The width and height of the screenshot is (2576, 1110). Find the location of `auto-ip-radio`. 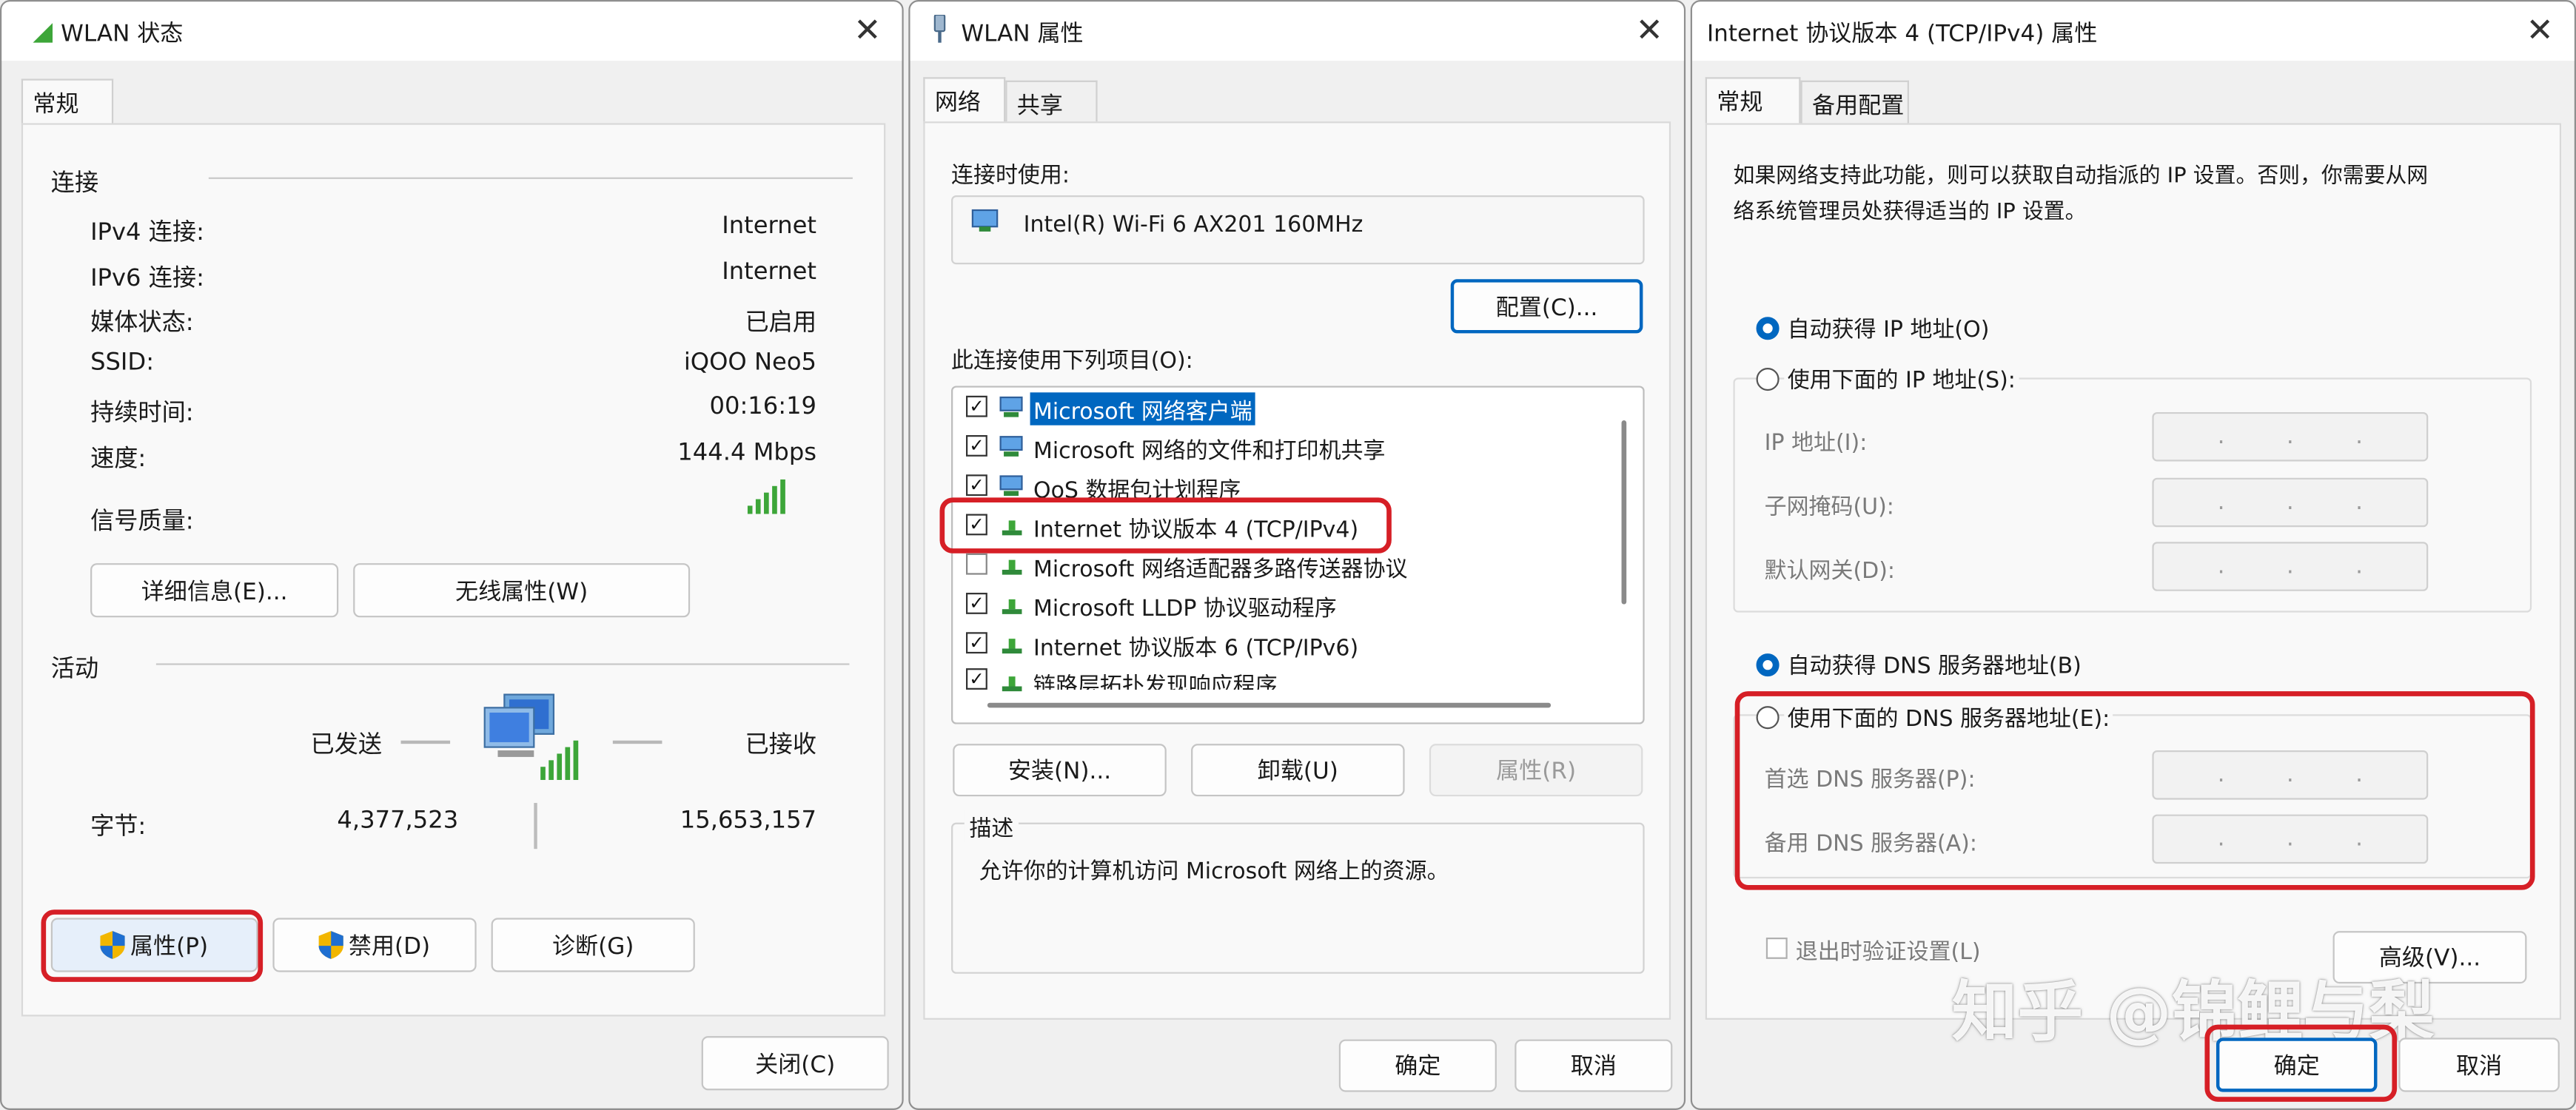

auto-ip-radio is located at coordinates (1768, 328).